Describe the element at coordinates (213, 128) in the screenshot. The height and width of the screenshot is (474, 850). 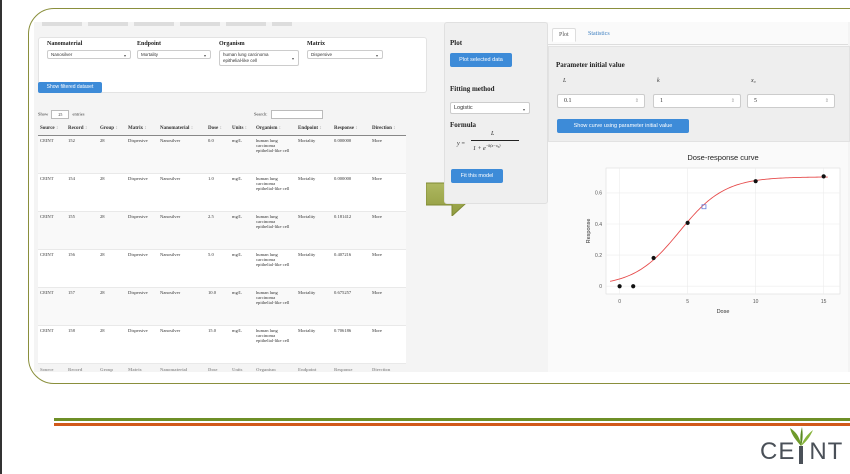
I see `column-header-label: Dose` at that location.